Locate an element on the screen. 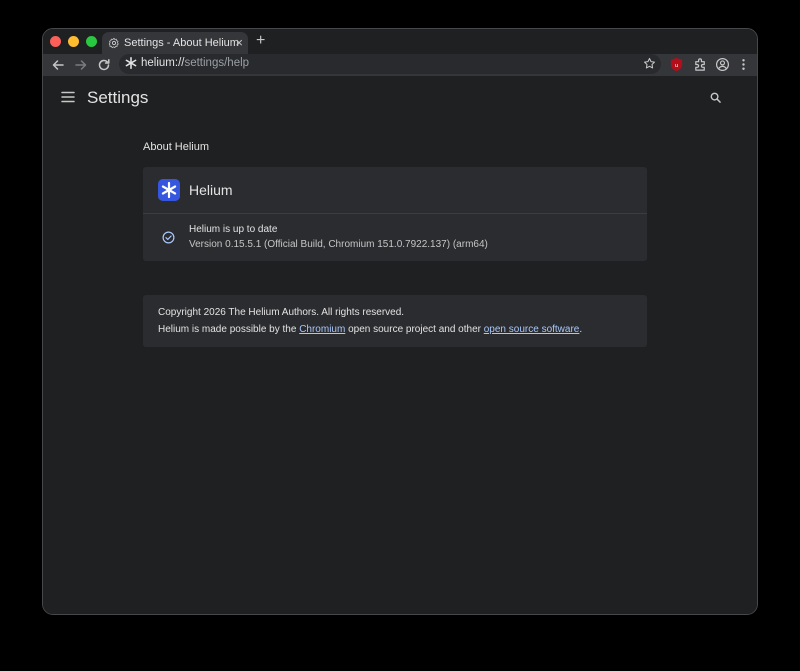 The height and width of the screenshot is (671, 800). reload-icon is located at coordinates (104, 65).